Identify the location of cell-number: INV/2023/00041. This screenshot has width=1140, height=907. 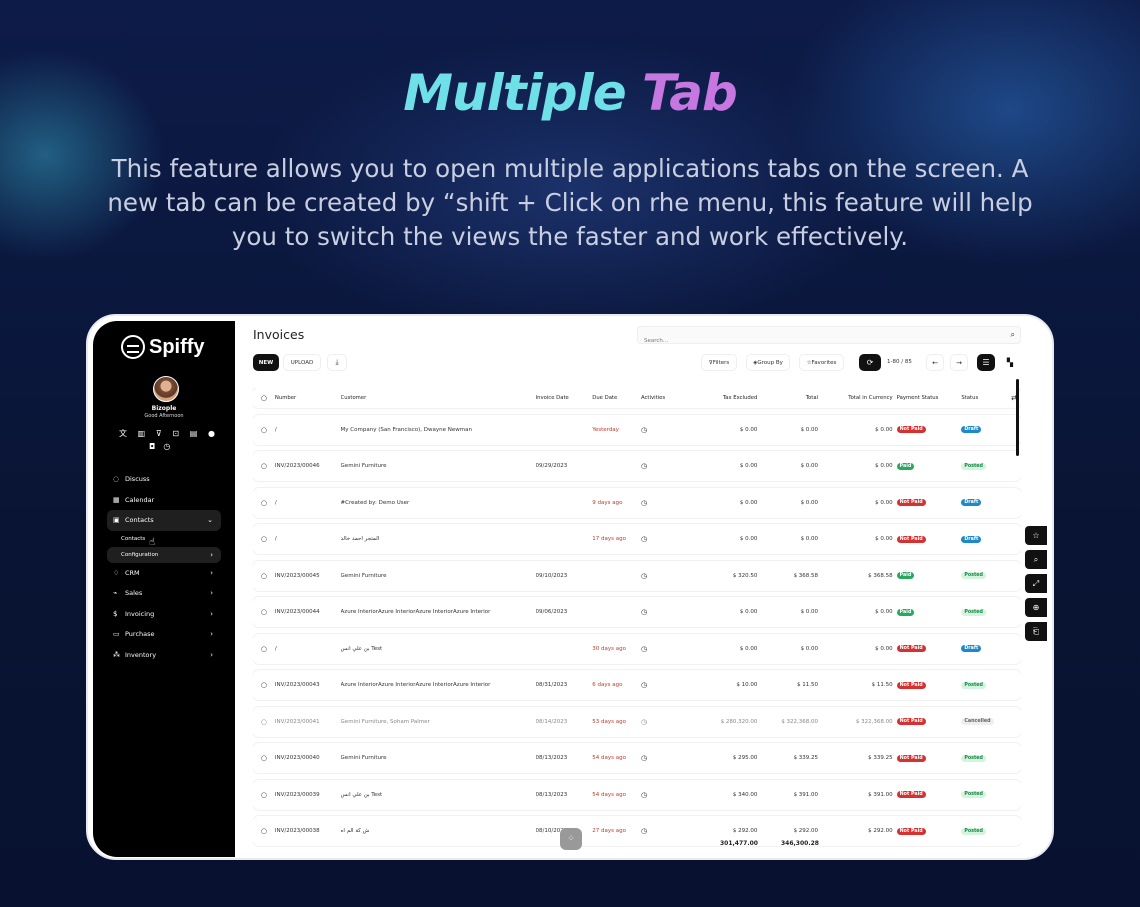
(297, 721).